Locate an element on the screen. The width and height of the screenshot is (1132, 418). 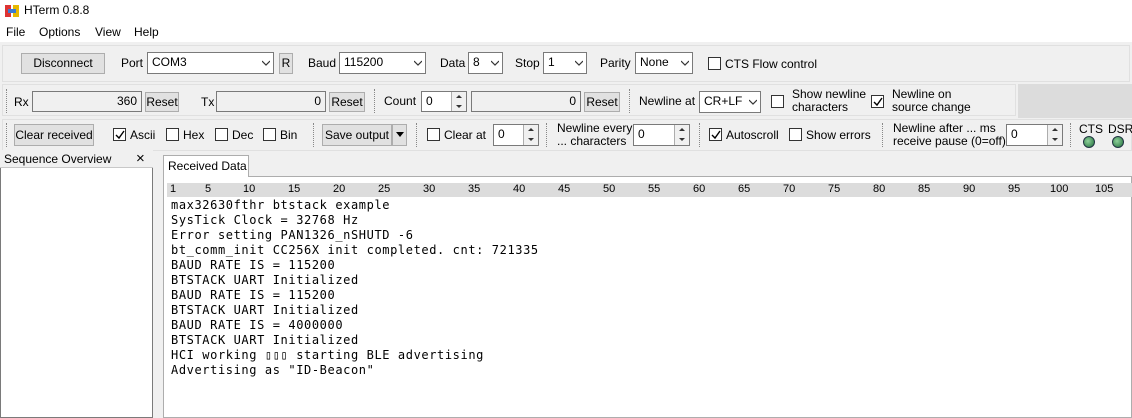
port-value: COM3 is located at coordinates (169, 62).